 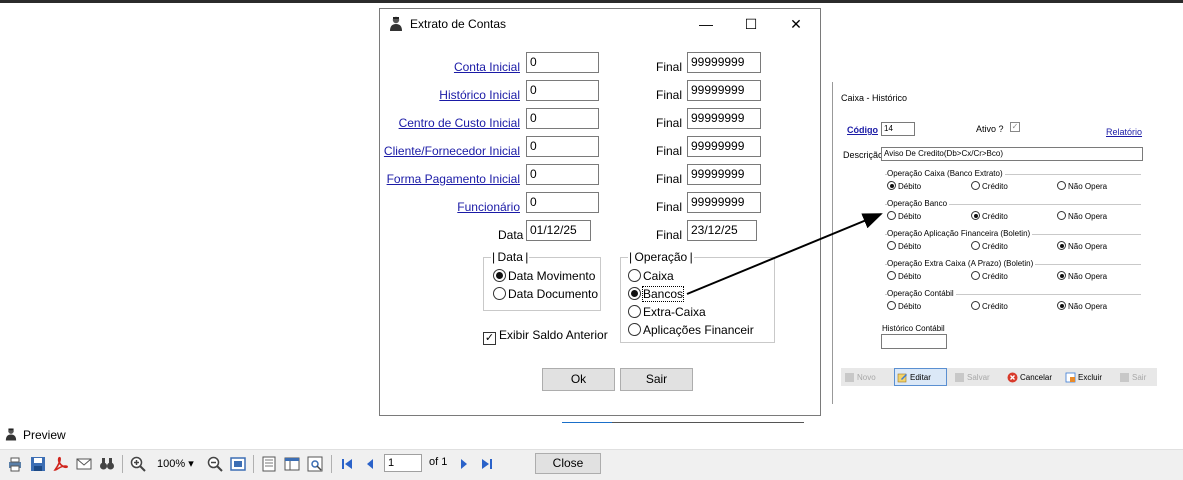 What do you see at coordinates (347, 464) in the screenshot?
I see `first-page-icon` at bounding box center [347, 464].